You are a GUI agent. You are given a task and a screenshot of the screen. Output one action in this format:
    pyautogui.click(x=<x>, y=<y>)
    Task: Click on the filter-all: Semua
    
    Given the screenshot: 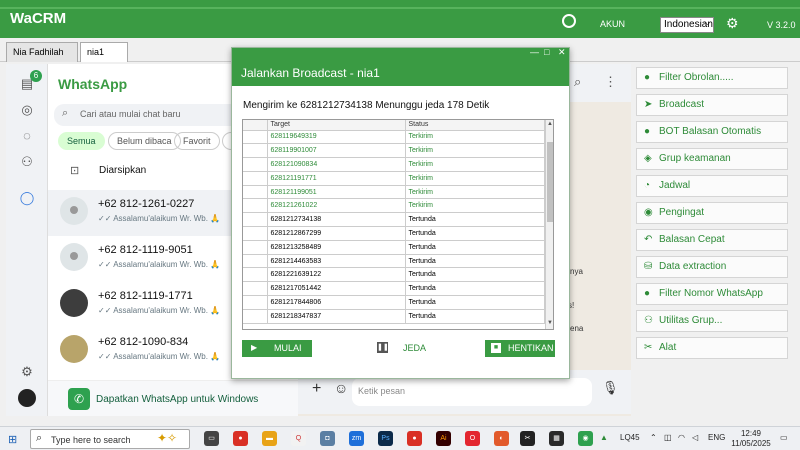 What is the action you would take?
    pyautogui.click(x=81, y=141)
    